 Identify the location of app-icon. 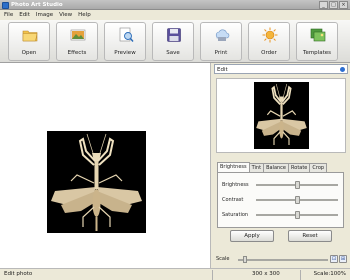
(5, 5).